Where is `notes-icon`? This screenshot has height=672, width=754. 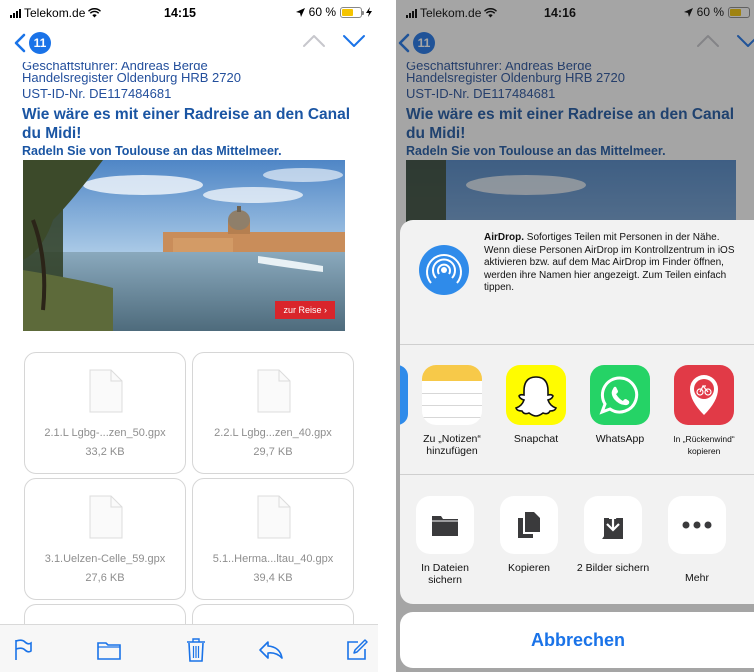
notes-icon is located at coordinates (452, 395).